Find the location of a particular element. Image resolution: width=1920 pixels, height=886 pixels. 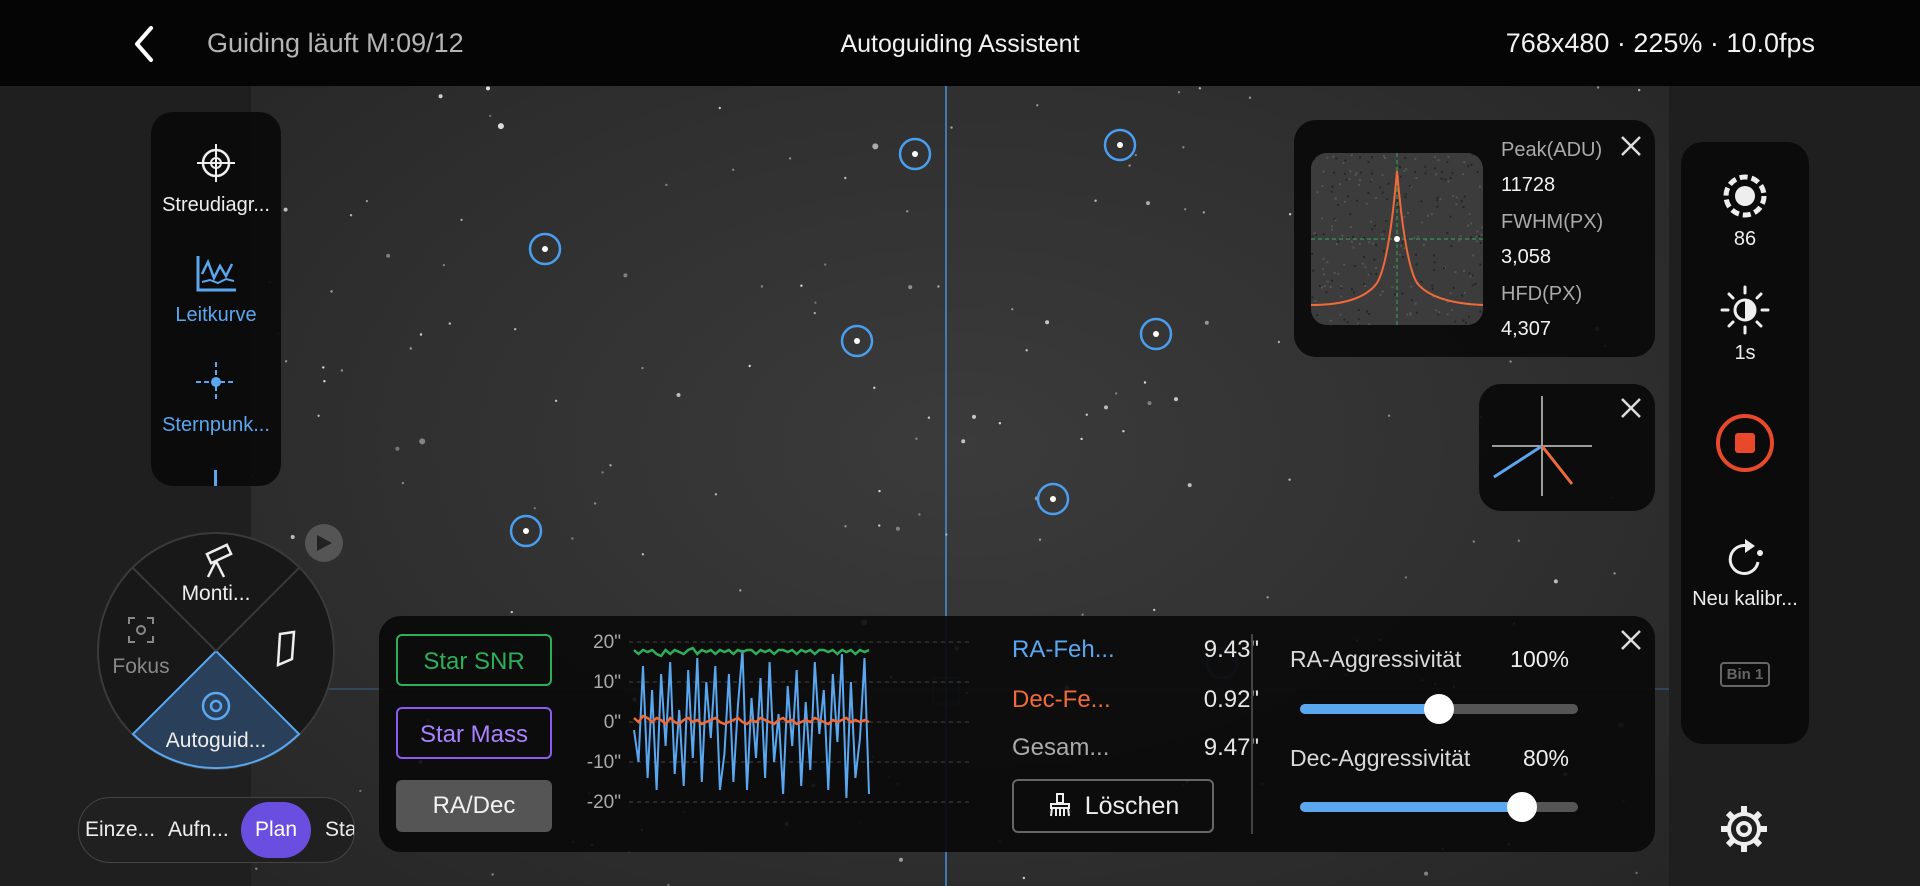

fwhm-label: FWHM(PX) is located at coordinates (1552, 222).